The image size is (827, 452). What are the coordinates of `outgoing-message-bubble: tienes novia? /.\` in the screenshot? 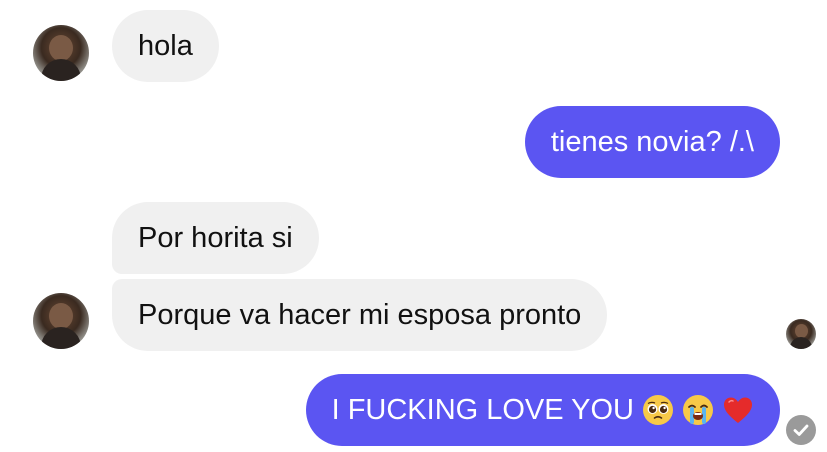 It's located at (652, 142).